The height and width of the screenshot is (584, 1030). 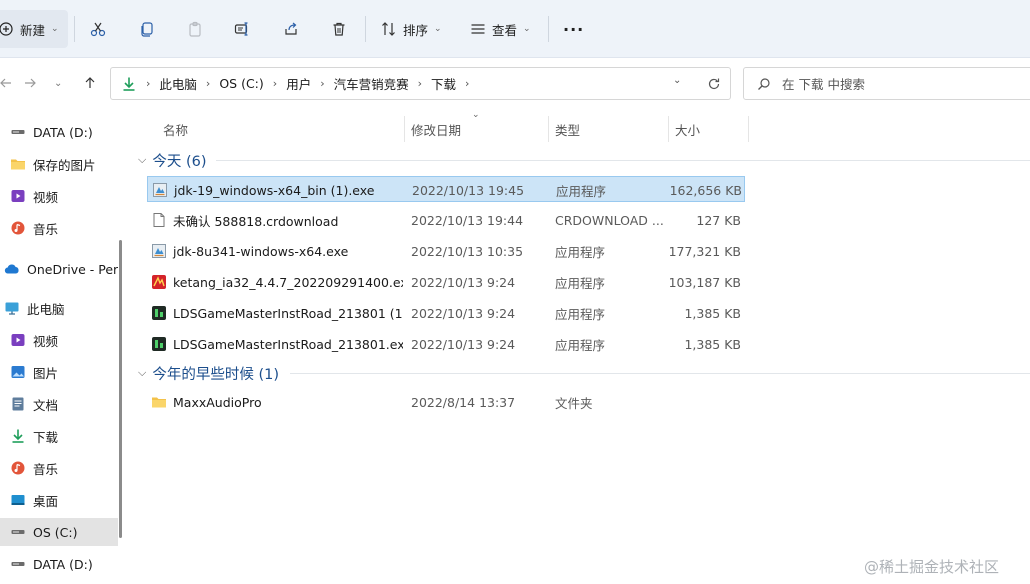 What do you see at coordinates (18, 500) in the screenshot?
I see `desktop-icon` at bounding box center [18, 500].